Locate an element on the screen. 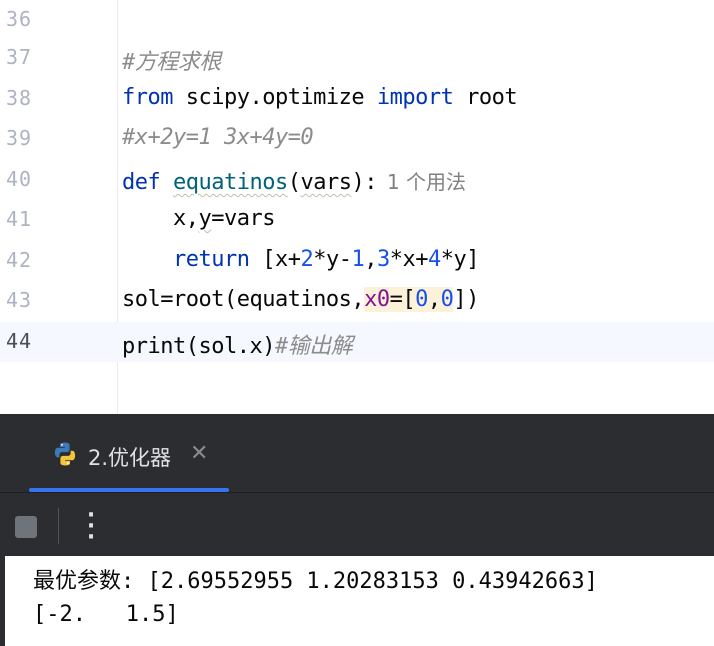  code-line: 43 sol=root(equatinos,x0=[0,0]) is located at coordinates (357, 301).